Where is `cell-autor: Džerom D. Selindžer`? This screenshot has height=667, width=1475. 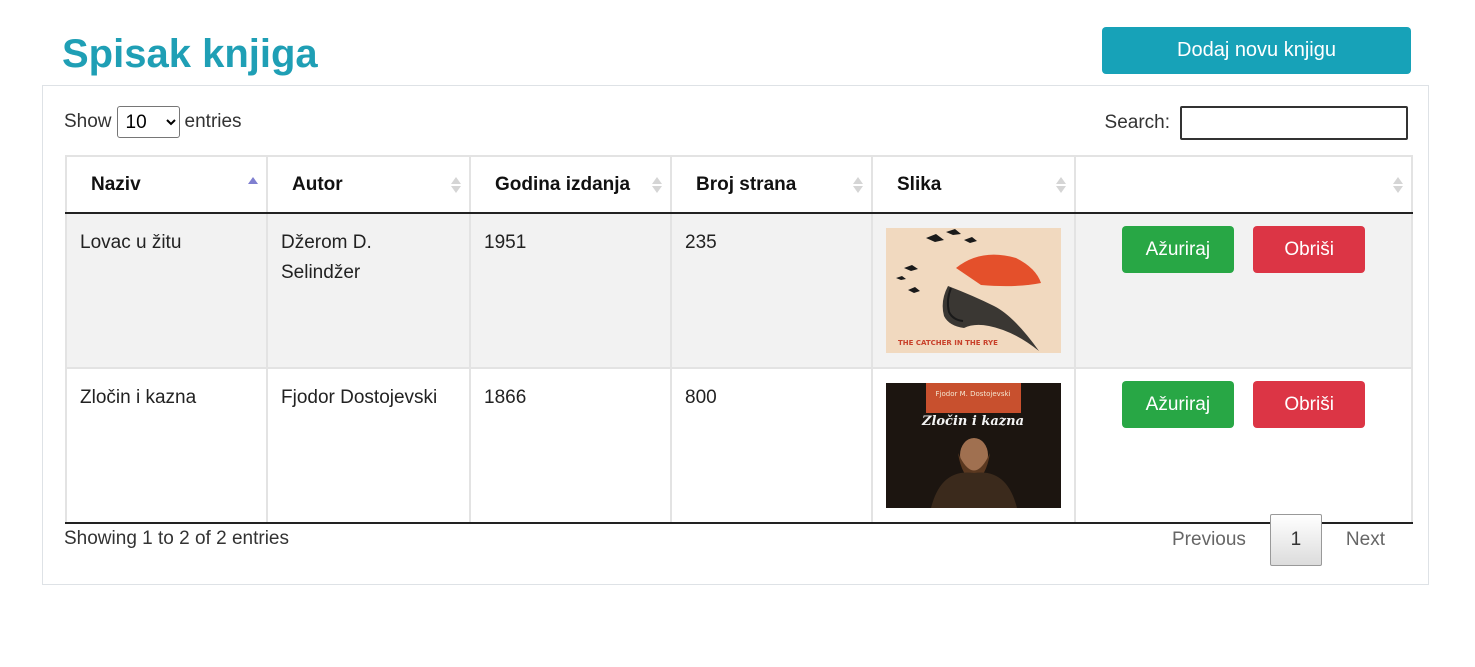 cell-autor: Džerom D. Selindžer is located at coordinates (368, 290).